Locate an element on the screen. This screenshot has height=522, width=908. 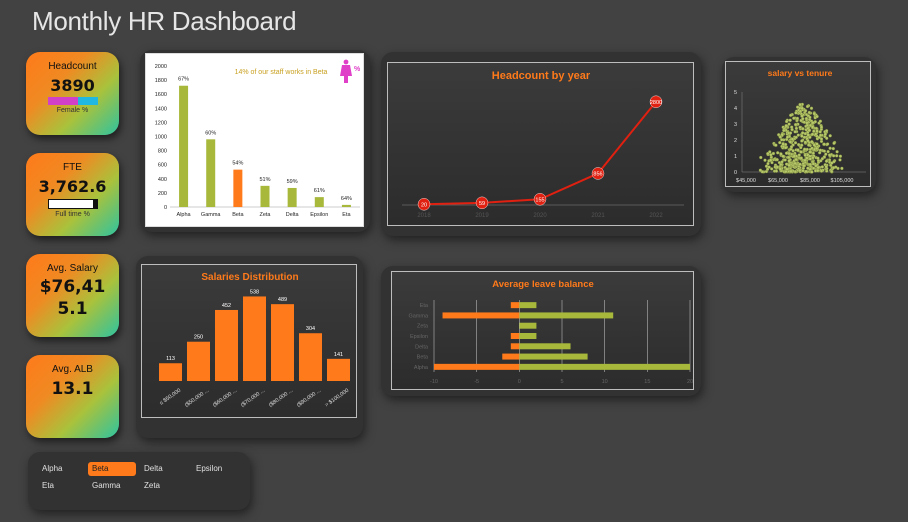
x-tick-label: $85,000 is located at coordinates (810, 181).